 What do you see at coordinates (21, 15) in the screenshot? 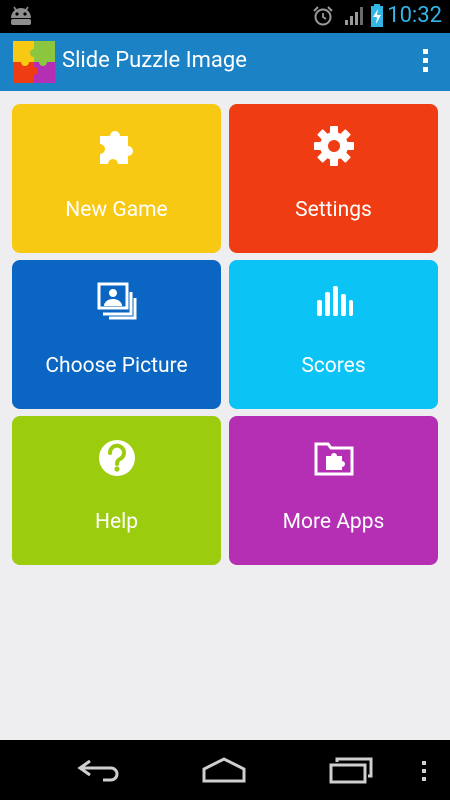
I see `android-debug-icon` at bounding box center [21, 15].